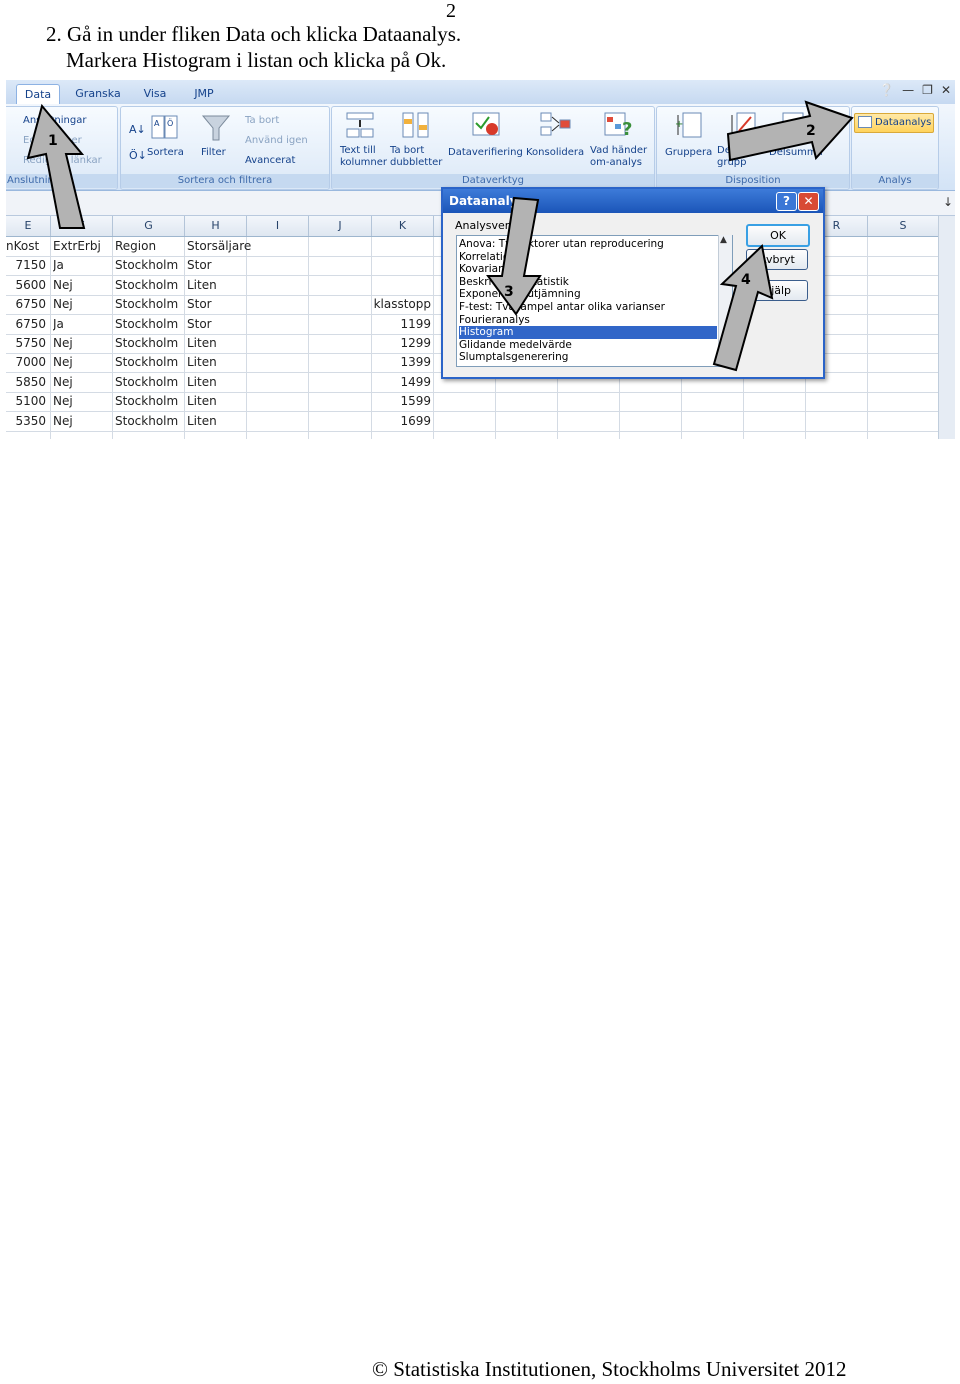  I want to click on arrow-2: 2, so click(790, 131).